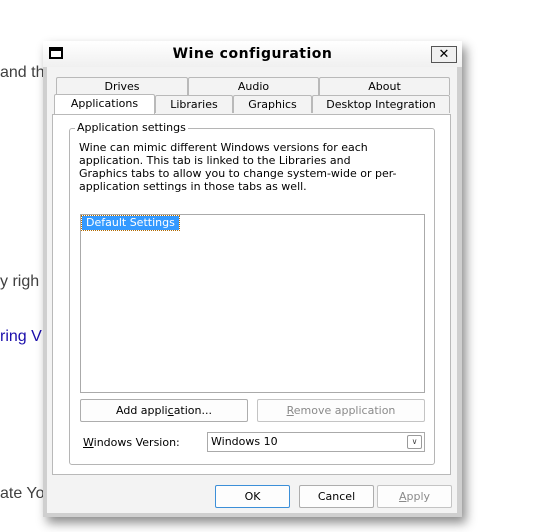  What do you see at coordinates (22, 72) in the screenshot?
I see `background-text: and th` at bounding box center [22, 72].